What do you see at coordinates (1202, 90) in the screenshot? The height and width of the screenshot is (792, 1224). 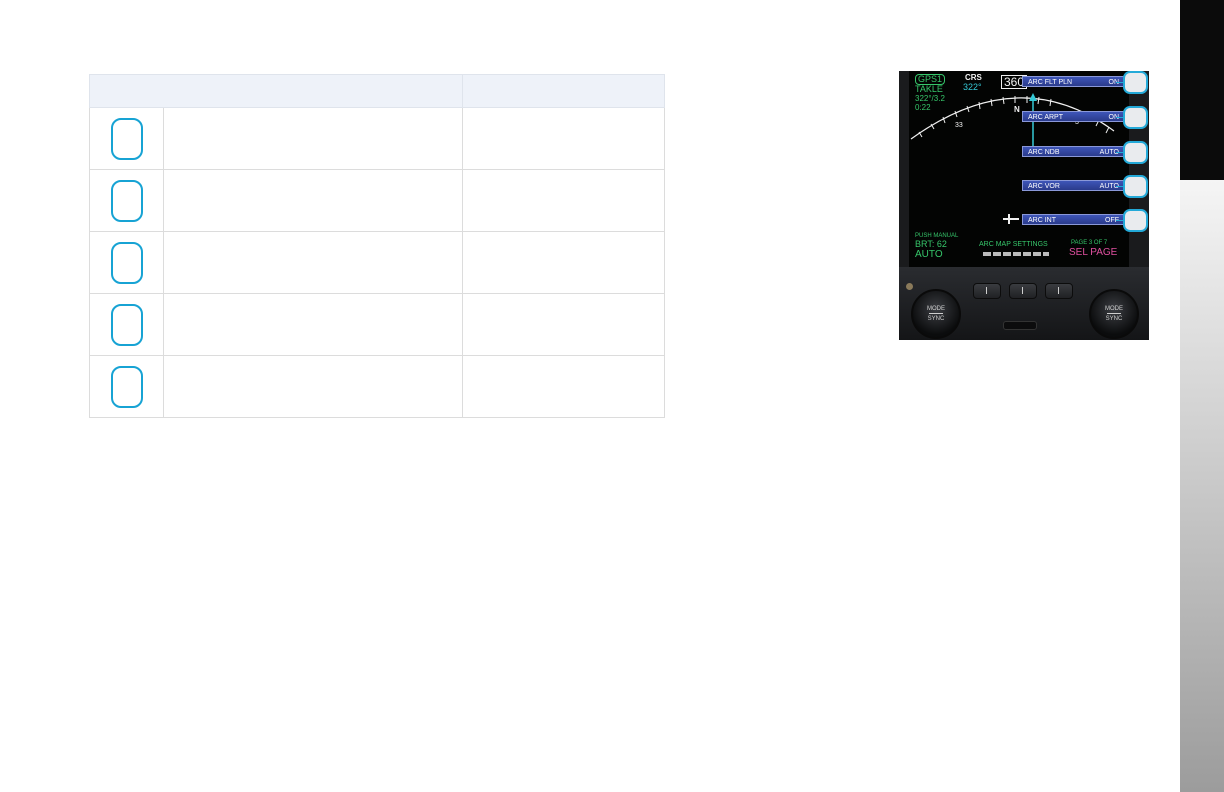 I see `section-tab-active` at bounding box center [1202, 90].